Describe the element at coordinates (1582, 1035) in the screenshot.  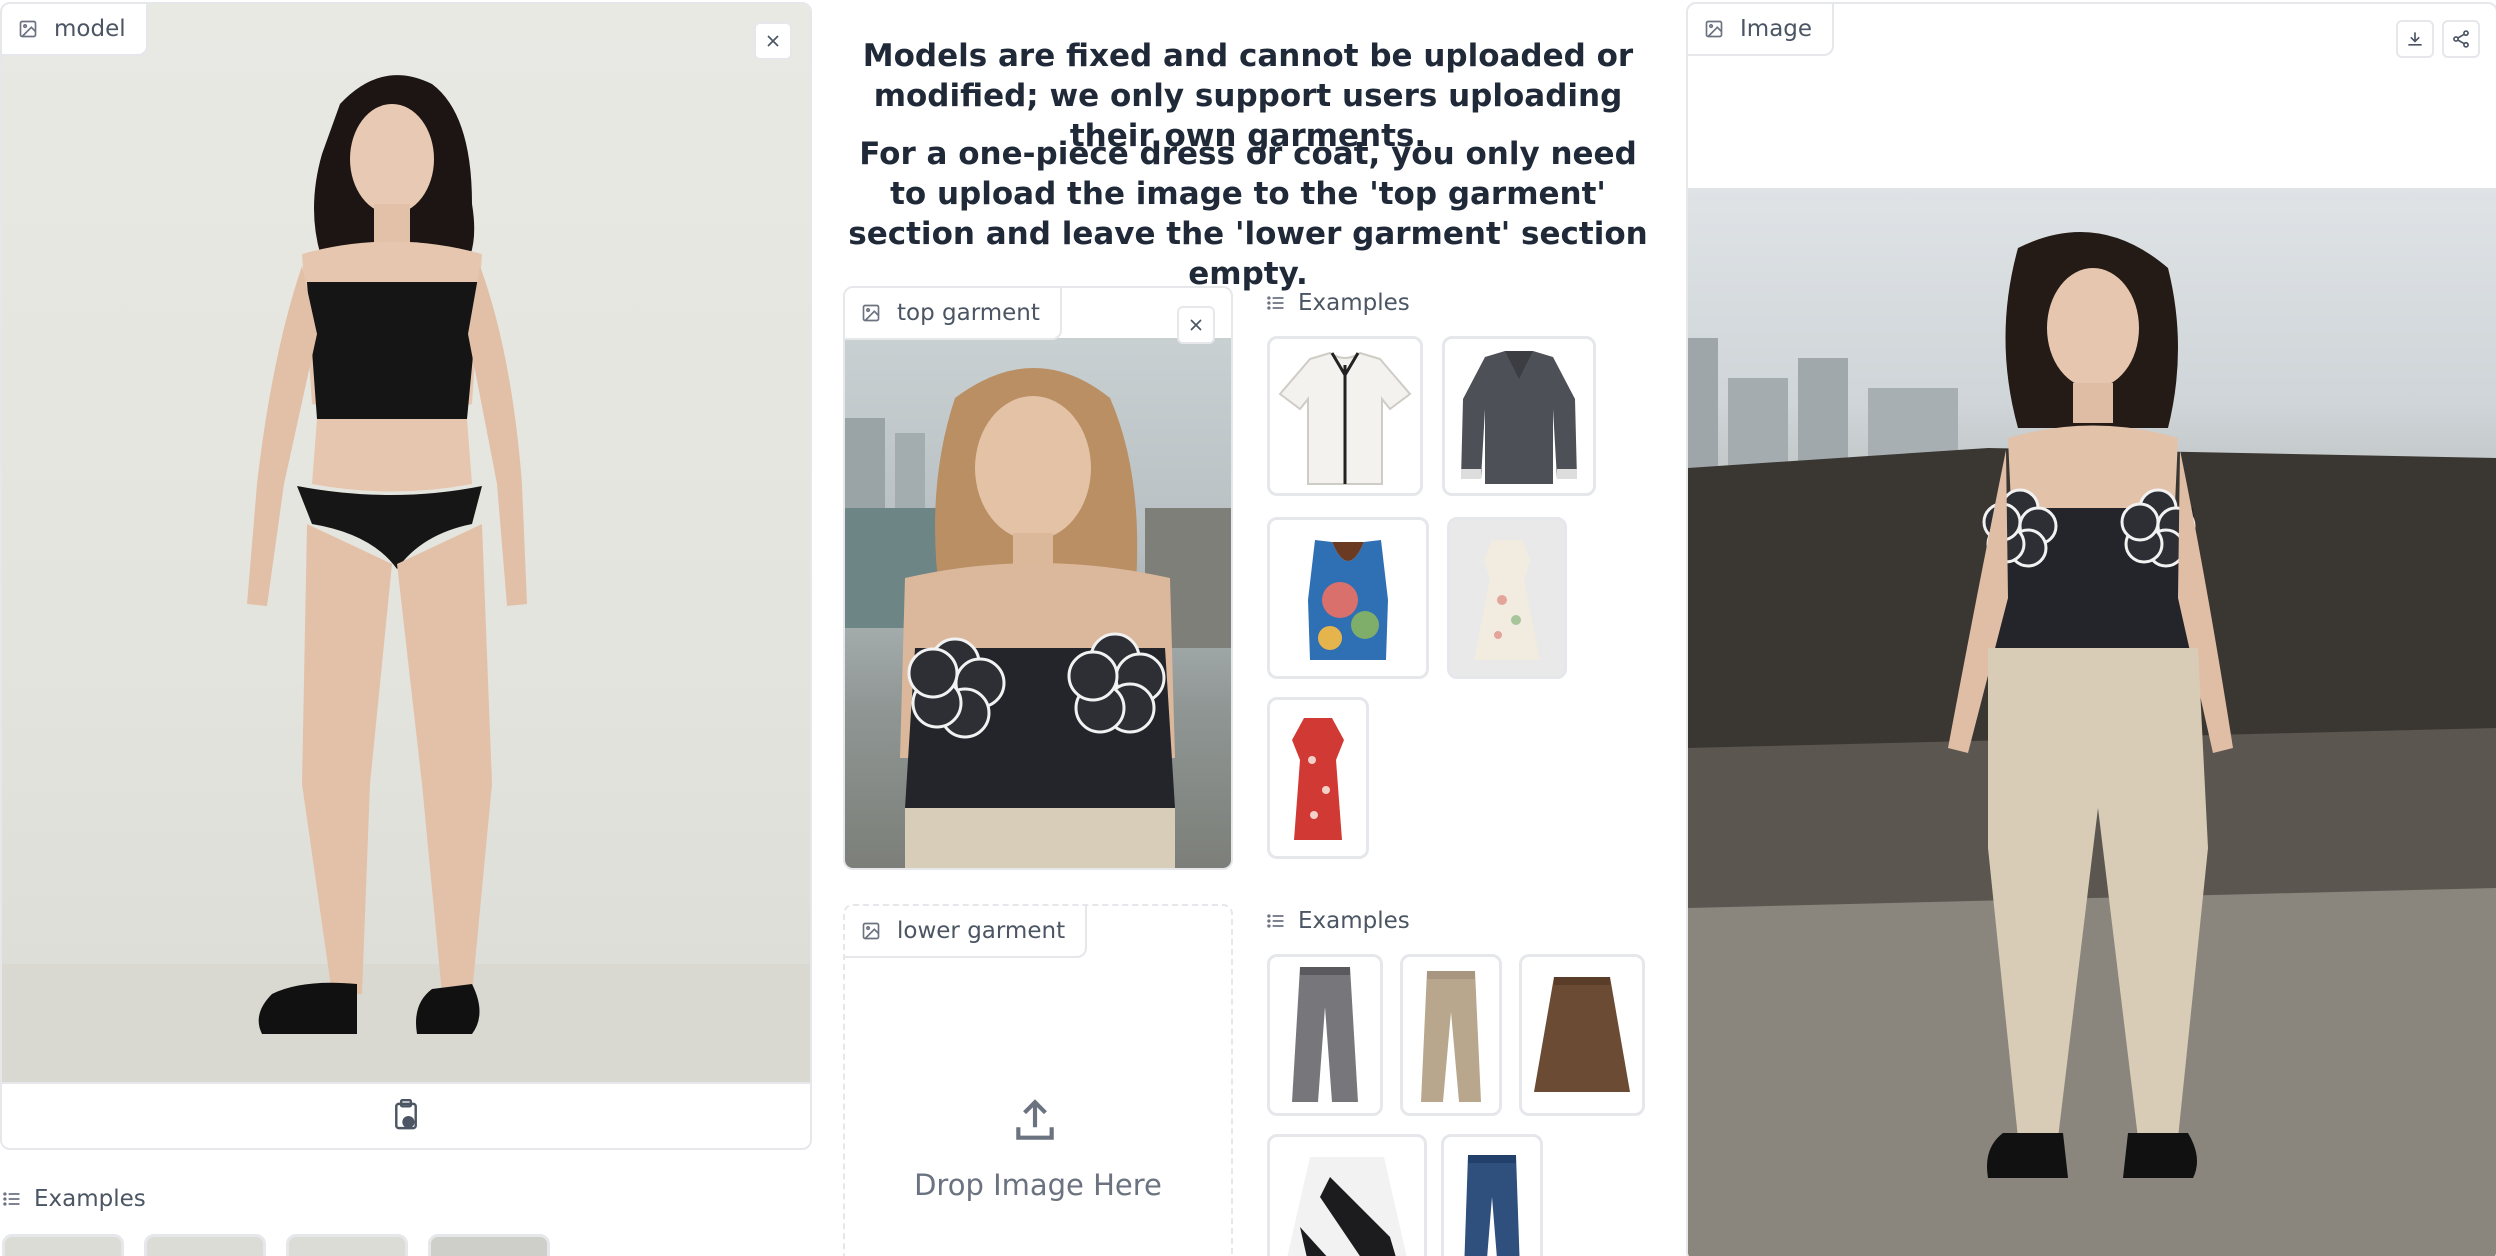
I see `brown-skirt-thumb` at that location.